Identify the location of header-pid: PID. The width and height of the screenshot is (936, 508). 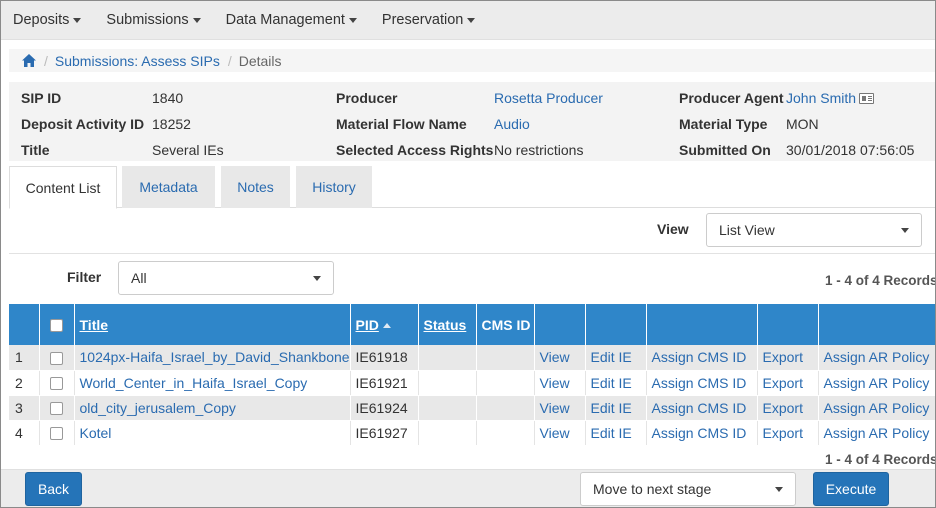
(384, 324).